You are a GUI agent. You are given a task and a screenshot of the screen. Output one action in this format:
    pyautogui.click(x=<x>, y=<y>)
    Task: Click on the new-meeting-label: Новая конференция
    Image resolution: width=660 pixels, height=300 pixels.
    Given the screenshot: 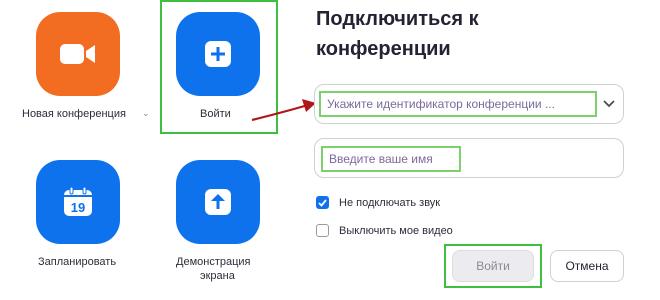 What is the action you would take?
    pyautogui.click(x=74, y=114)
    